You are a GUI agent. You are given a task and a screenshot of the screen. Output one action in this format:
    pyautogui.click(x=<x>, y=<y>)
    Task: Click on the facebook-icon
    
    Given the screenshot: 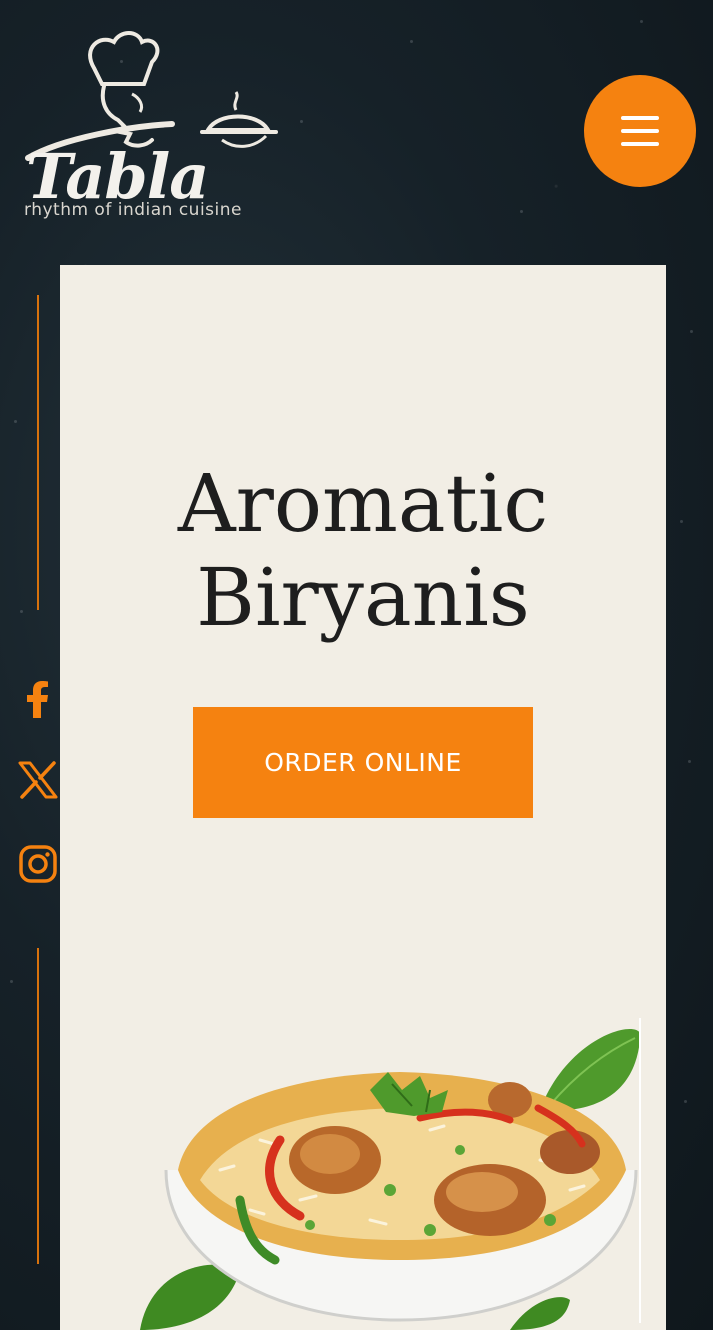 What is the action you would take?
    pyautogui.click(x=37, y=699)
    